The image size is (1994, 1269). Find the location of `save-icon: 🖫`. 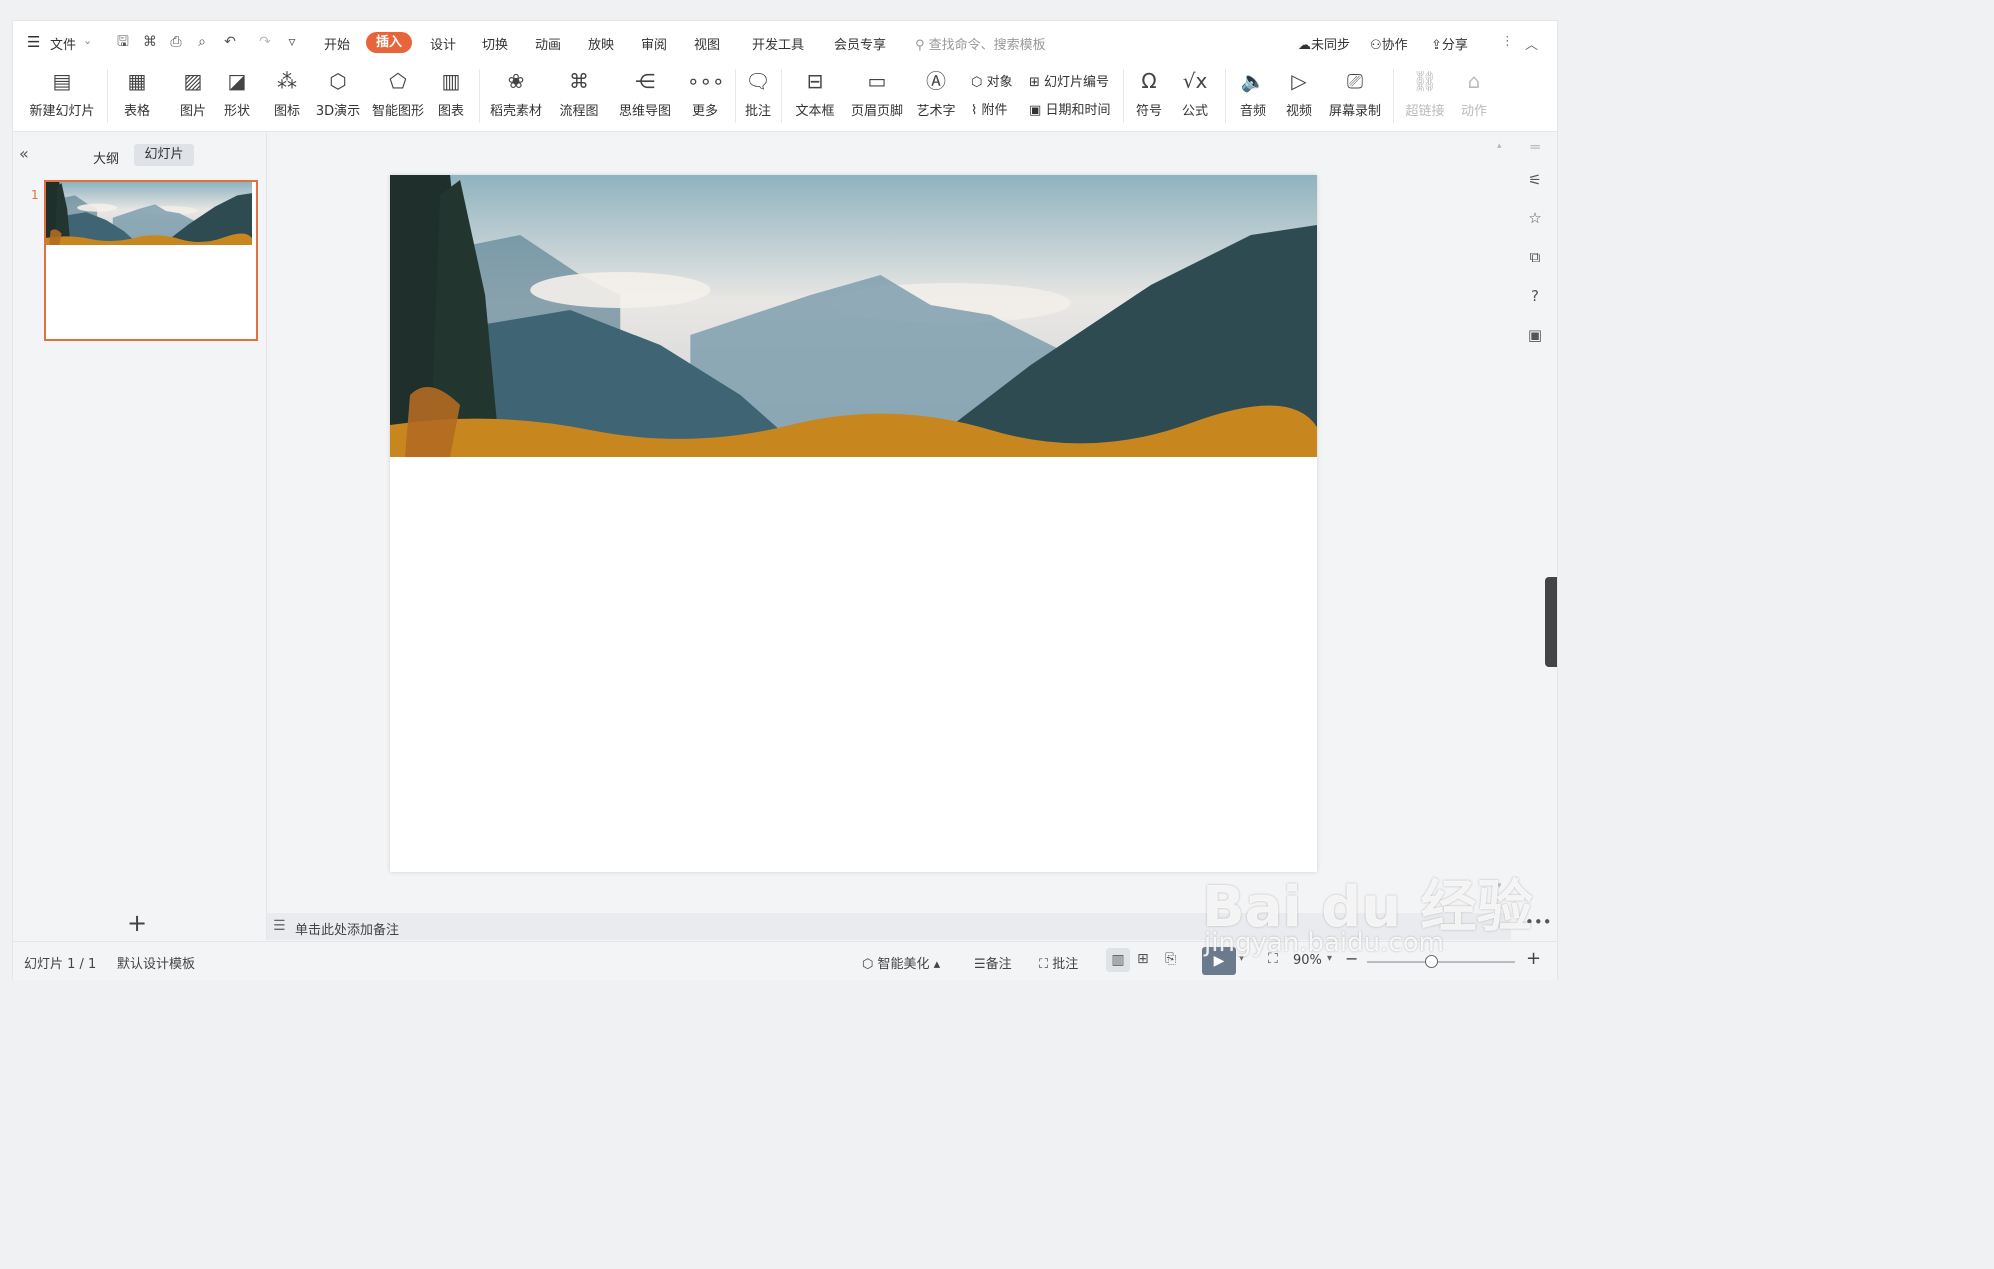

save-icon: 🖫 is located at coordinates (123, 42).